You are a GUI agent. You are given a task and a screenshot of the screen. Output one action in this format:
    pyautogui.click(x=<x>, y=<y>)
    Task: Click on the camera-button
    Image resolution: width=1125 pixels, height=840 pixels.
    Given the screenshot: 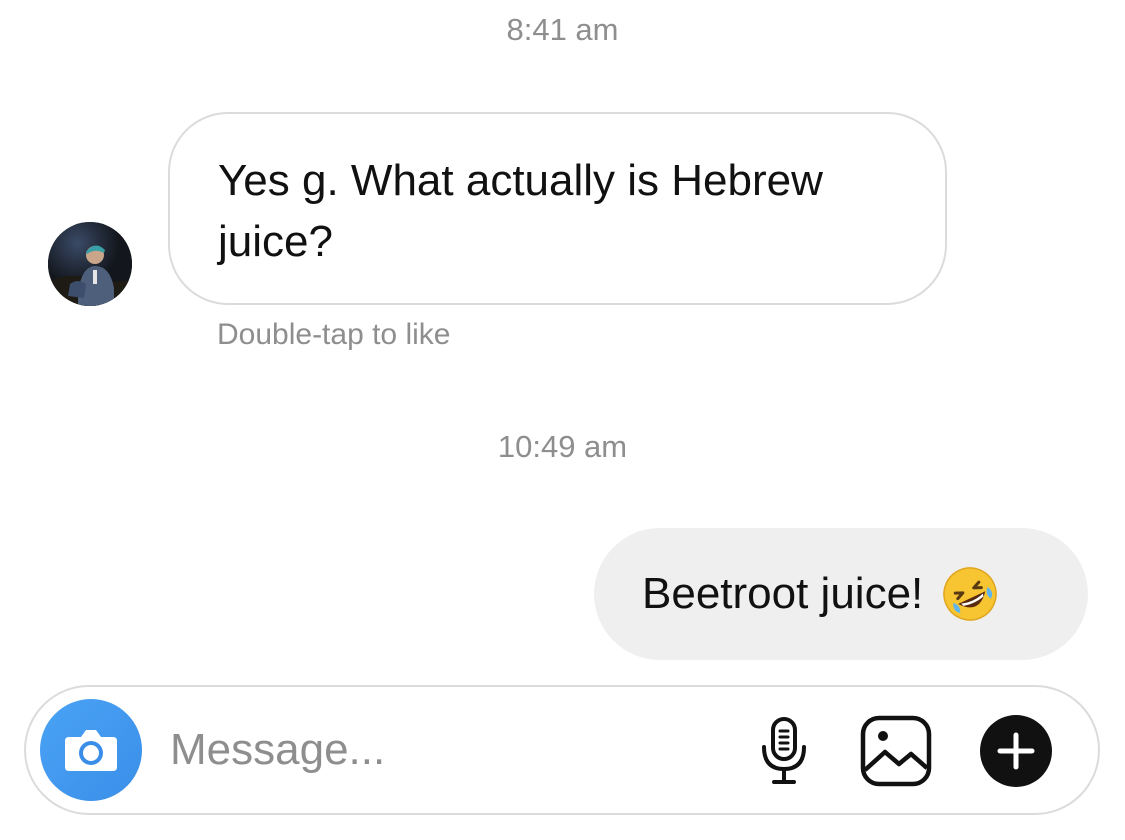 What is the action you would take?
    pyautogui.click(x=91, y=750)
    